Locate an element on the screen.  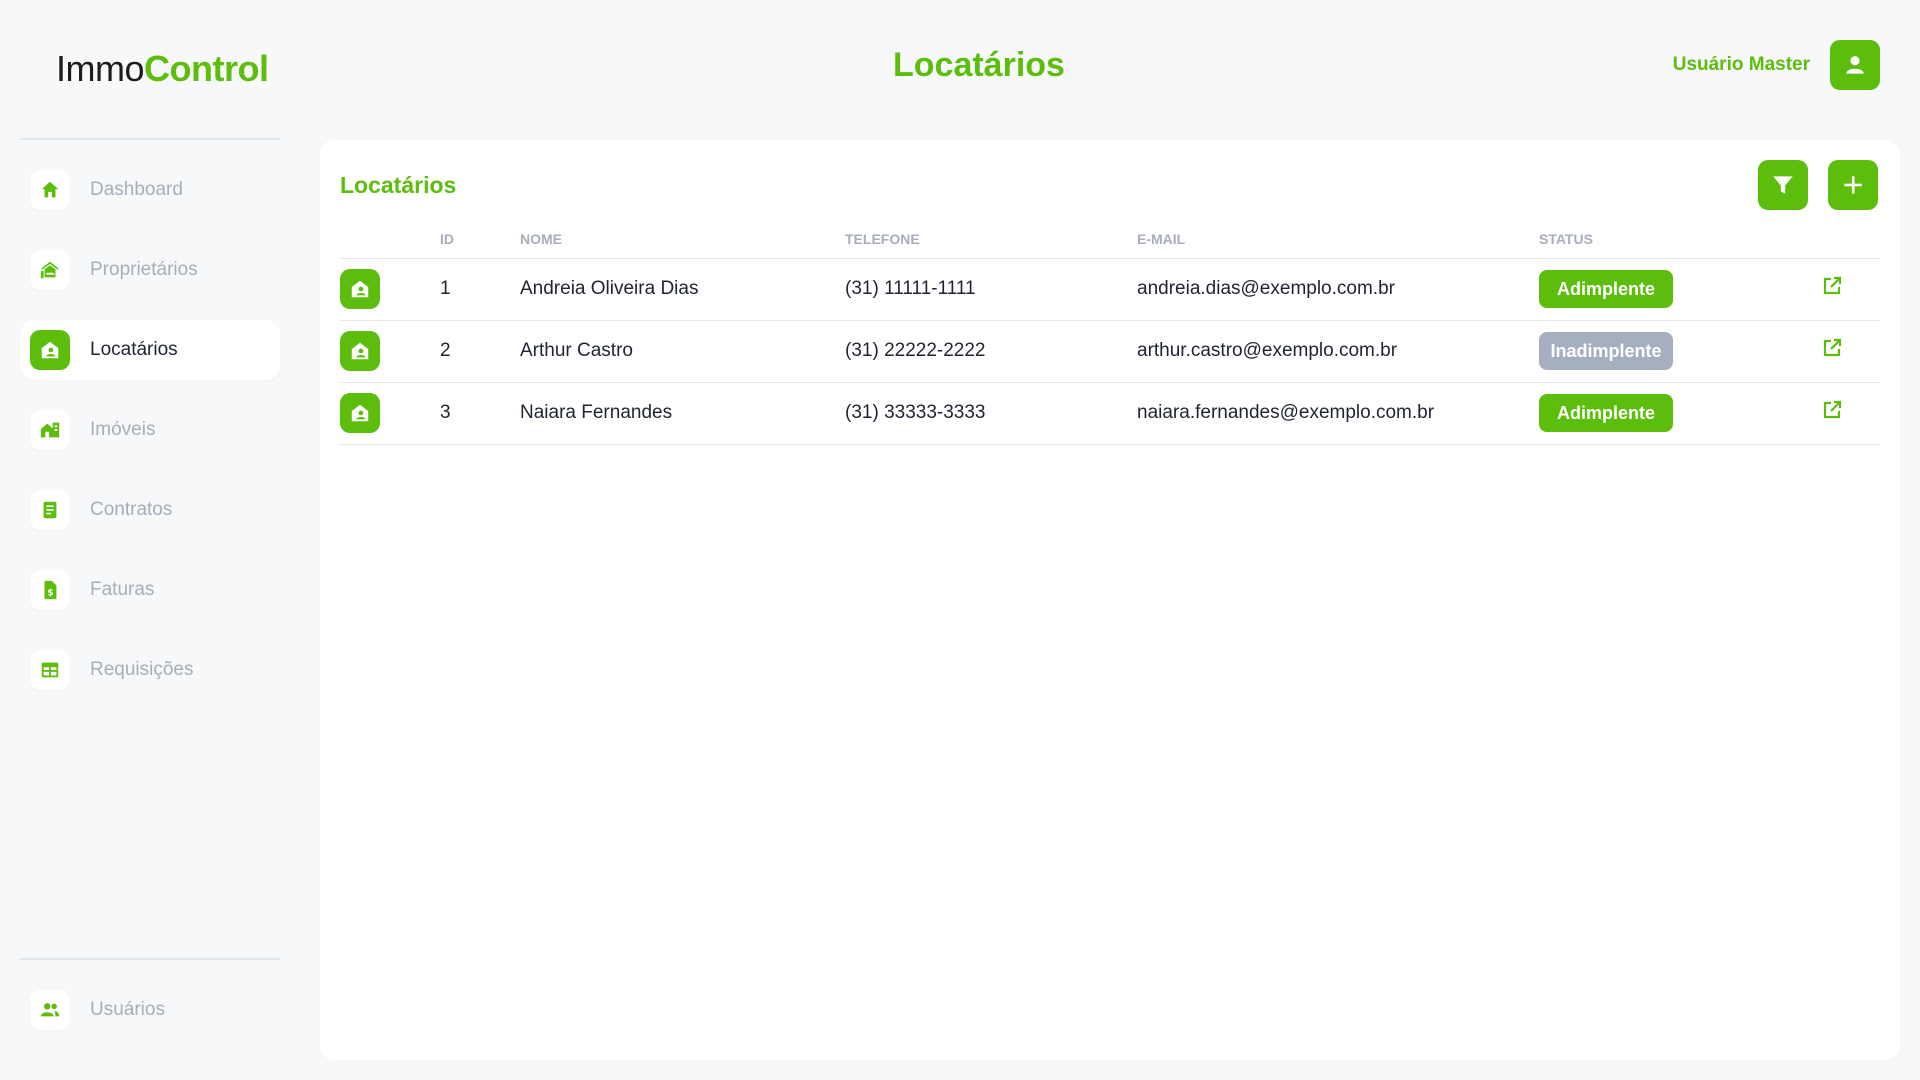
requests-table-icon is located at coordinates (50, 670).